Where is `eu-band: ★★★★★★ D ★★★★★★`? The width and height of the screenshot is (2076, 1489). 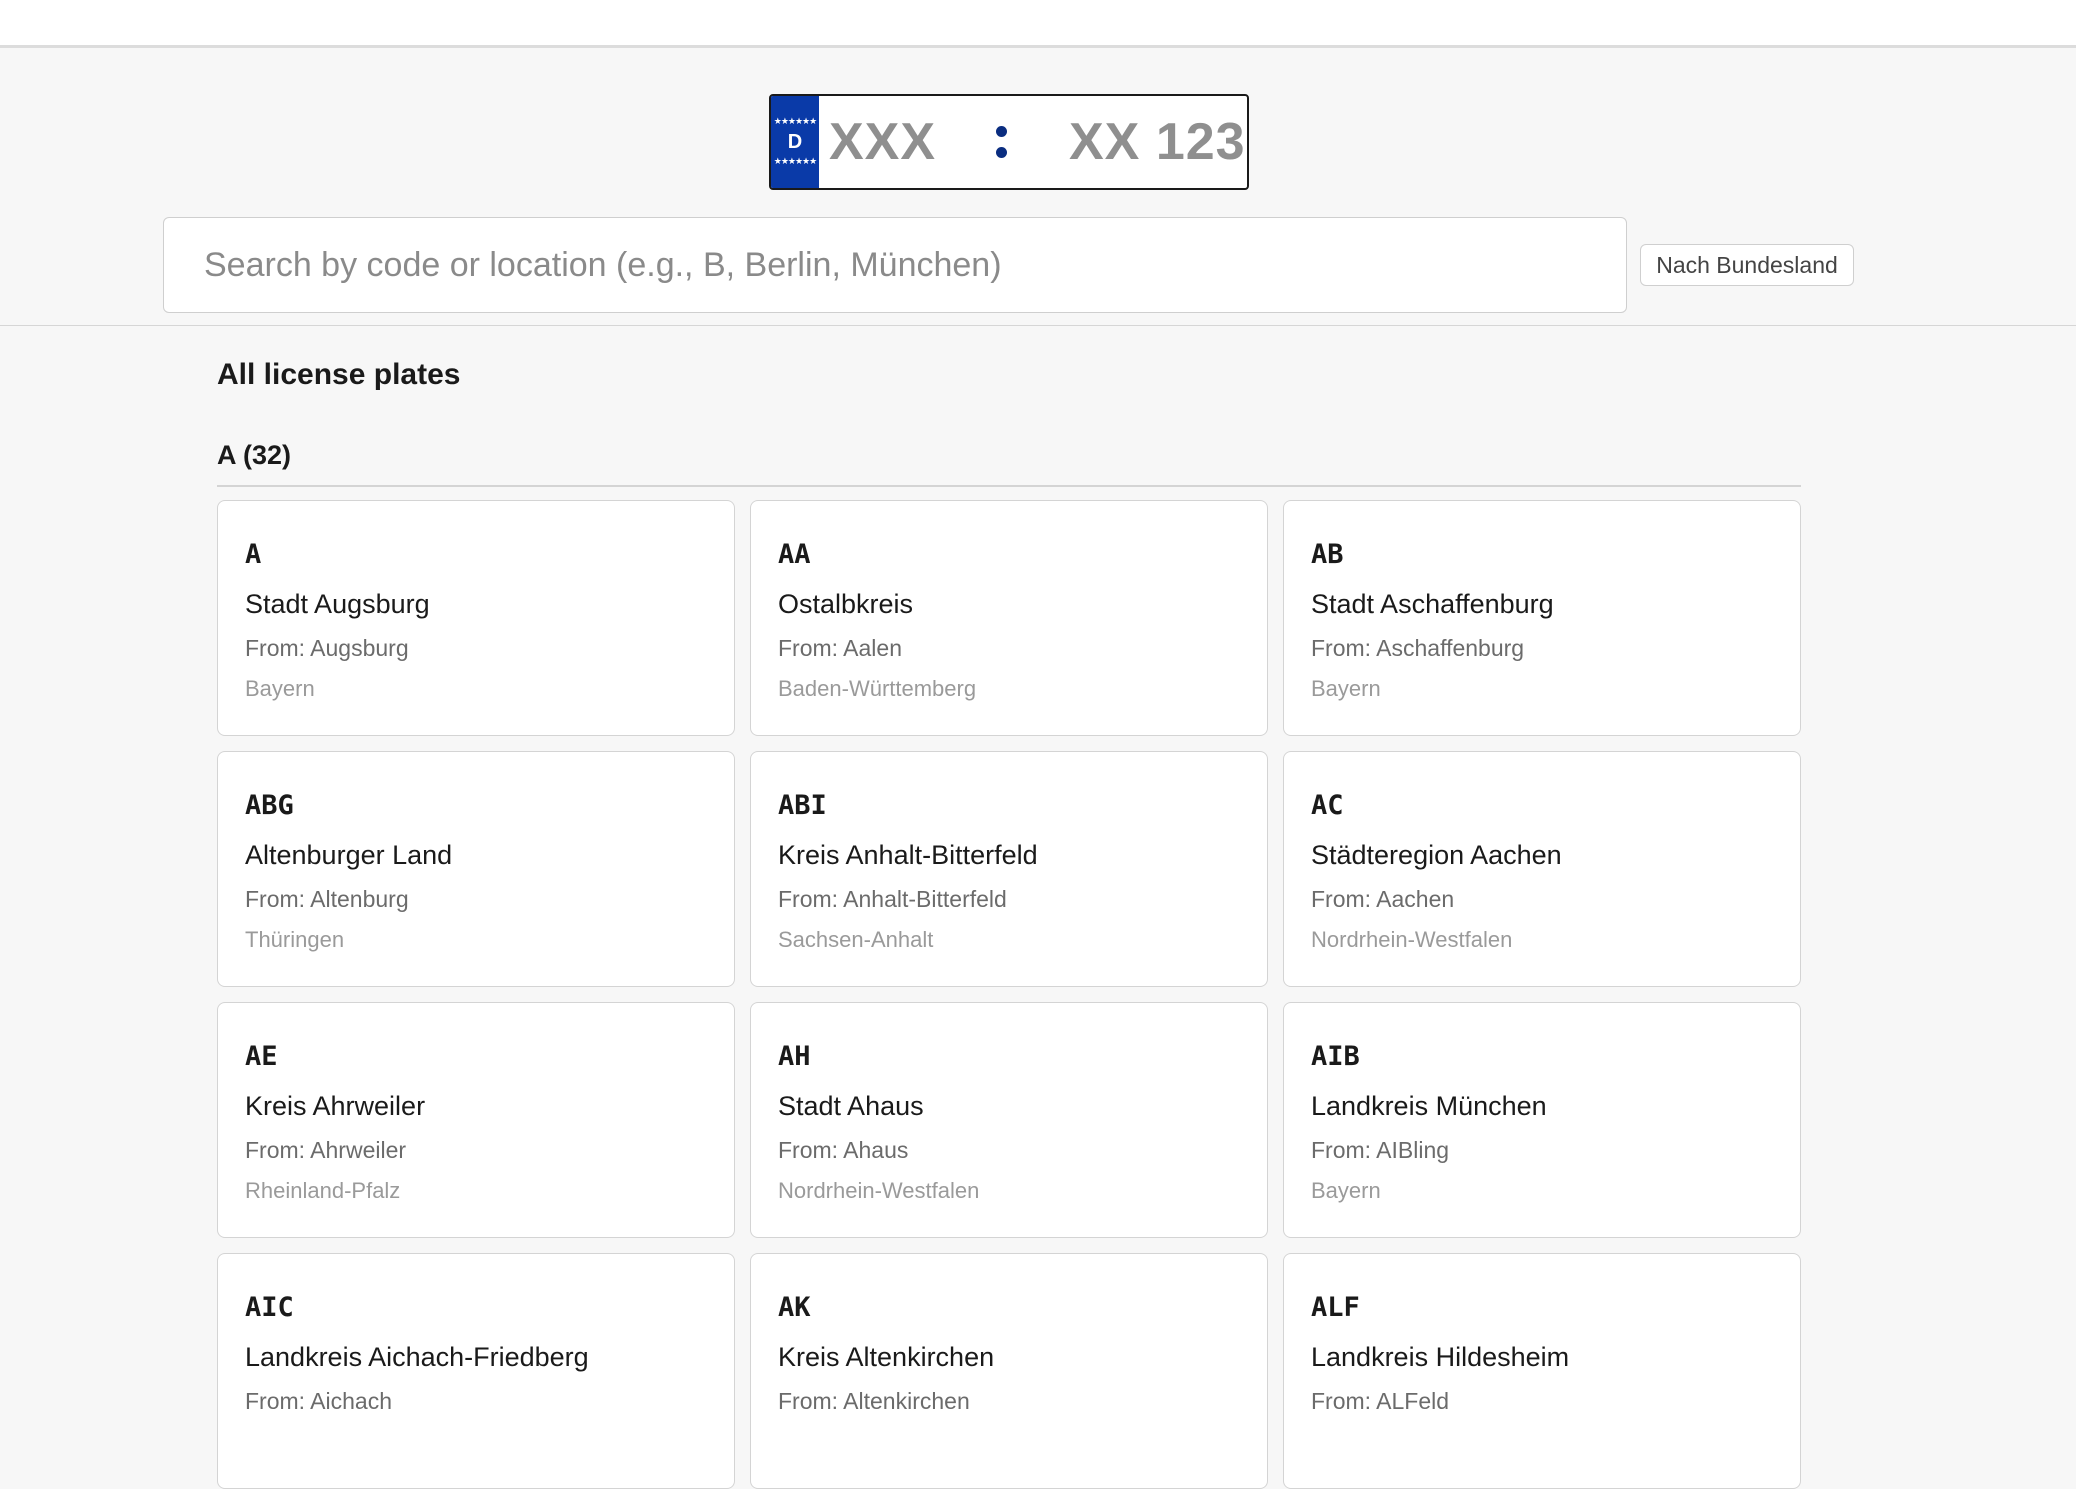
eu-band: ★★★★★★ D ★★★★★★ is located at coordinates (795, 142).